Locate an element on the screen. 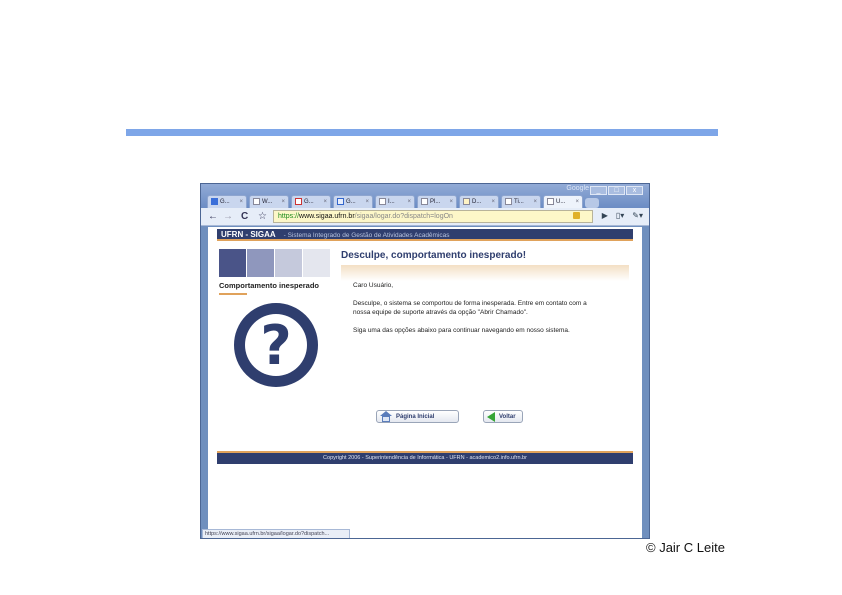 The image size is (842, 595). url-scheme: https:// is located at coordinates (289, 216).